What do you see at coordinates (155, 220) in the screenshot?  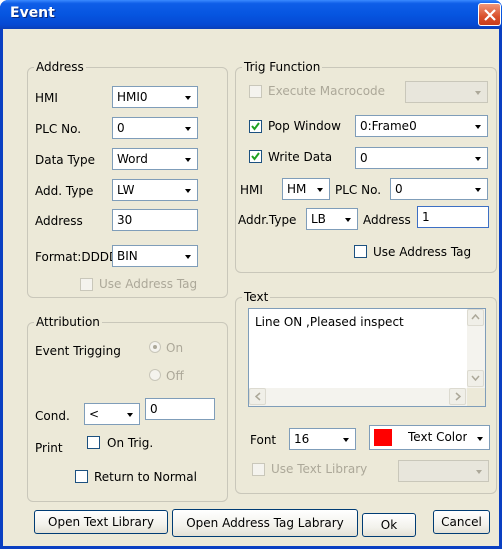 I see `address-input: 30` at bounding box center [155, 220].